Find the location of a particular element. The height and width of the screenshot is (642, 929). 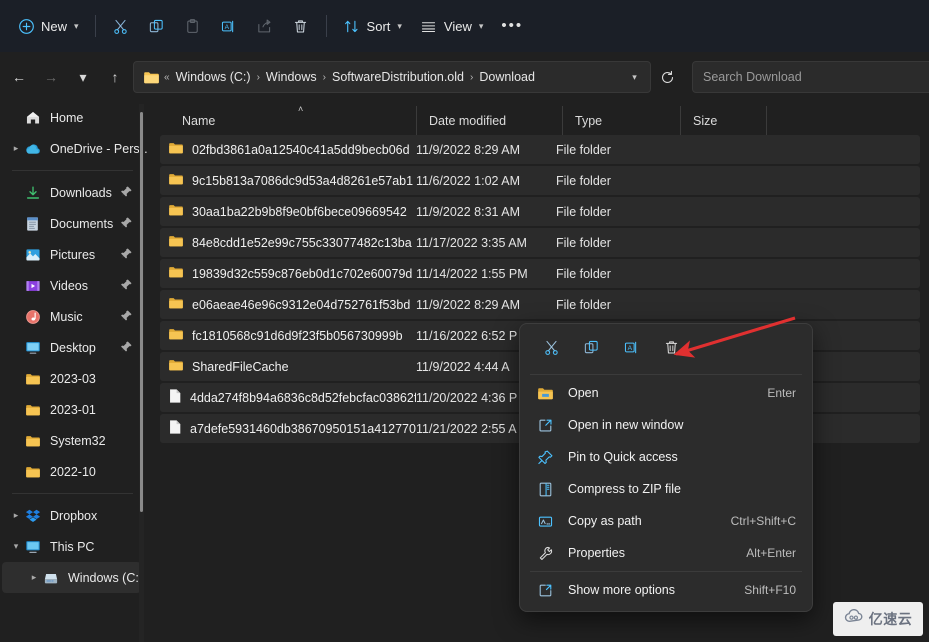

copy-icon is located at coordinates (591, 350).